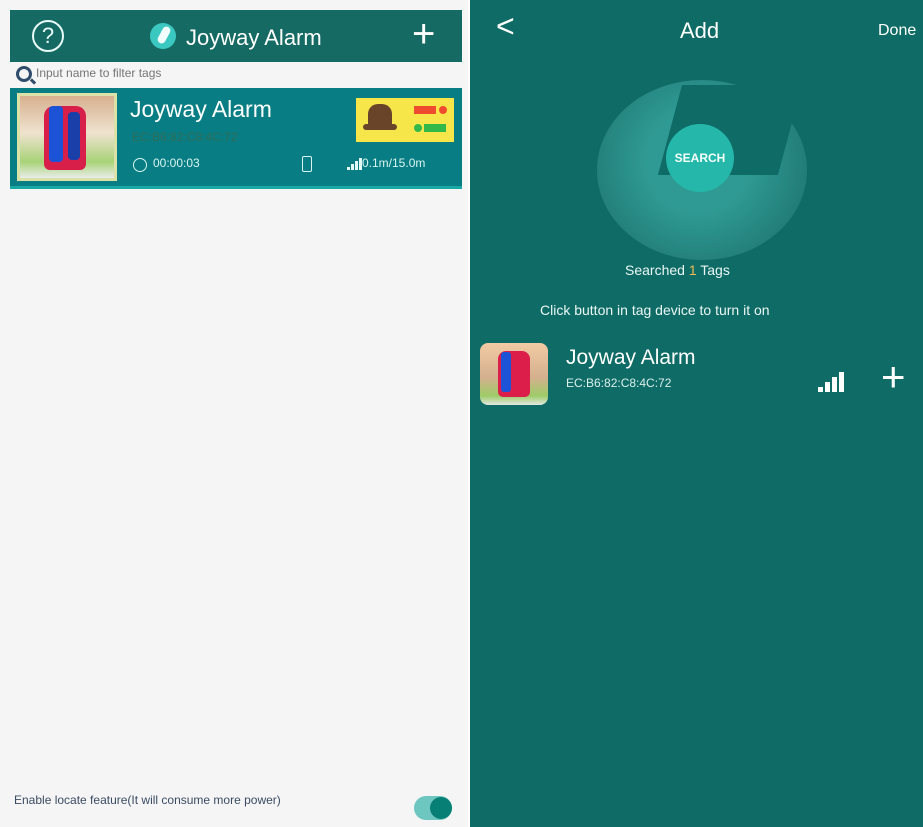  Describe the element at coordinates (430, 120) in the screenshot. I see `direction-arrows-icon` at that location.